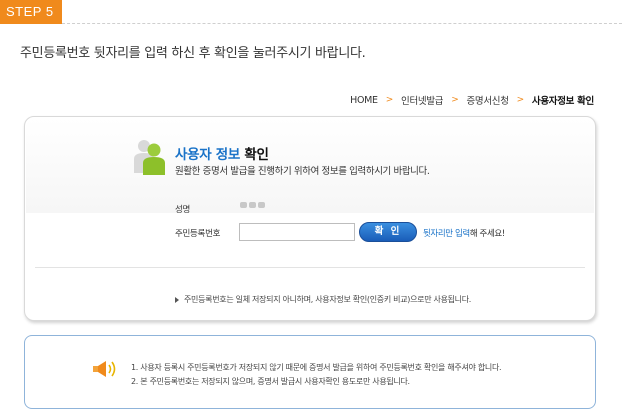 The width and height of the screenshot is (622, 420). Describe the element at coordinates (256, 155) in the screenshot. I see `panel-title-strong: 확인` at that location.